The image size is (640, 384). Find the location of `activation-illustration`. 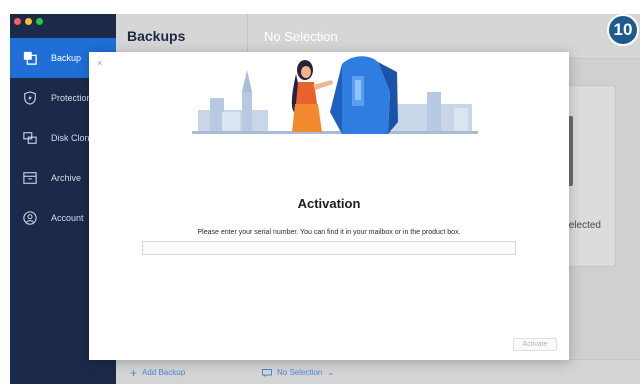

activation-illustration is located at coordinates (335, 95).